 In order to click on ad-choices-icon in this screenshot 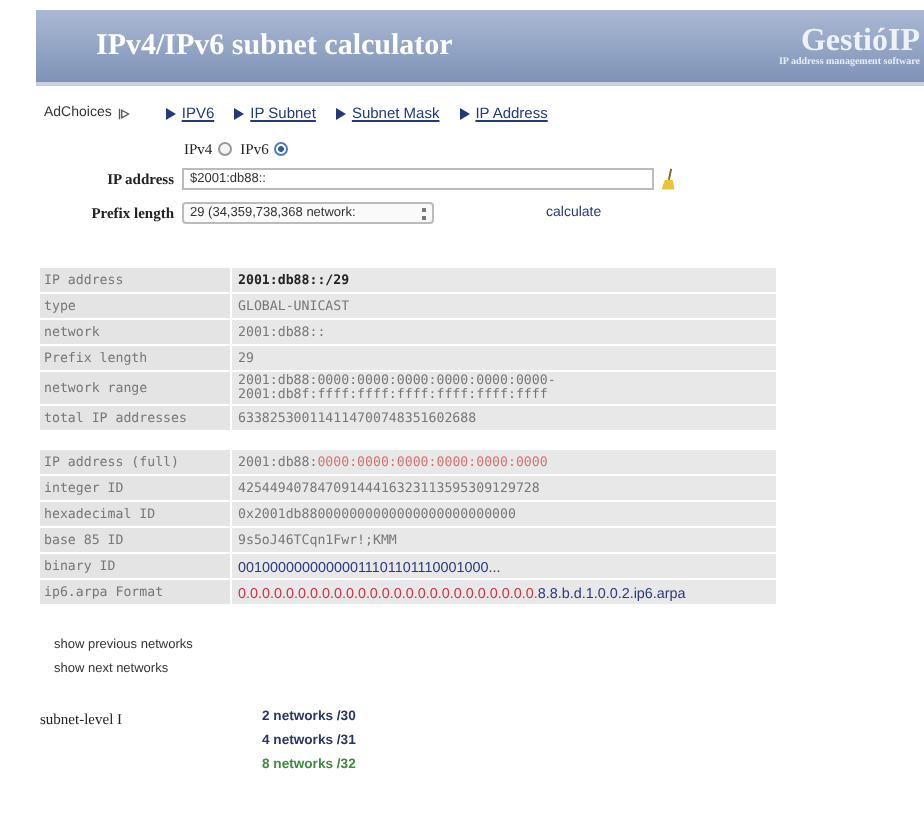, I will do `click(123, 113)`.